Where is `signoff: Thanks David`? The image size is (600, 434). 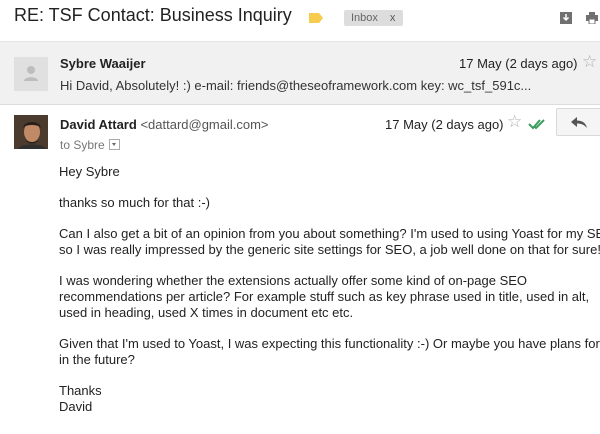 signoff: Thanks David is located at coordinates (80, 398).